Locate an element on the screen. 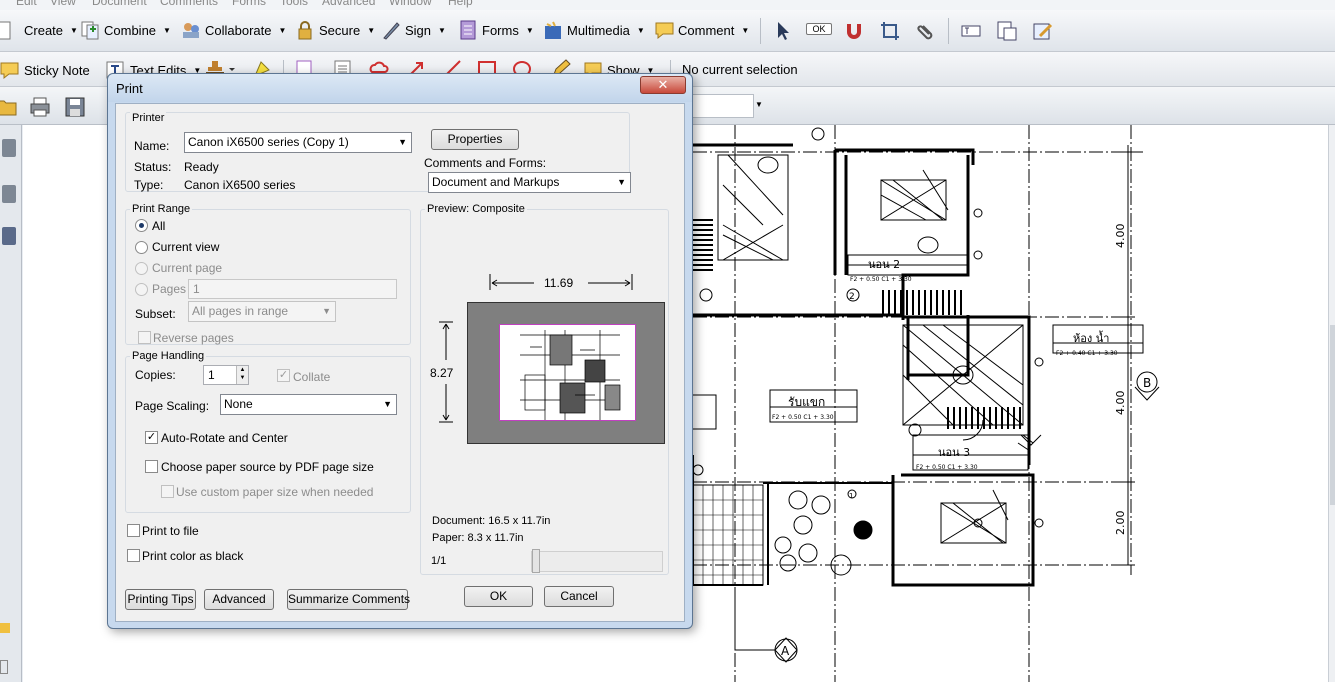  radio-current-page is located at coordinates (141, 268).